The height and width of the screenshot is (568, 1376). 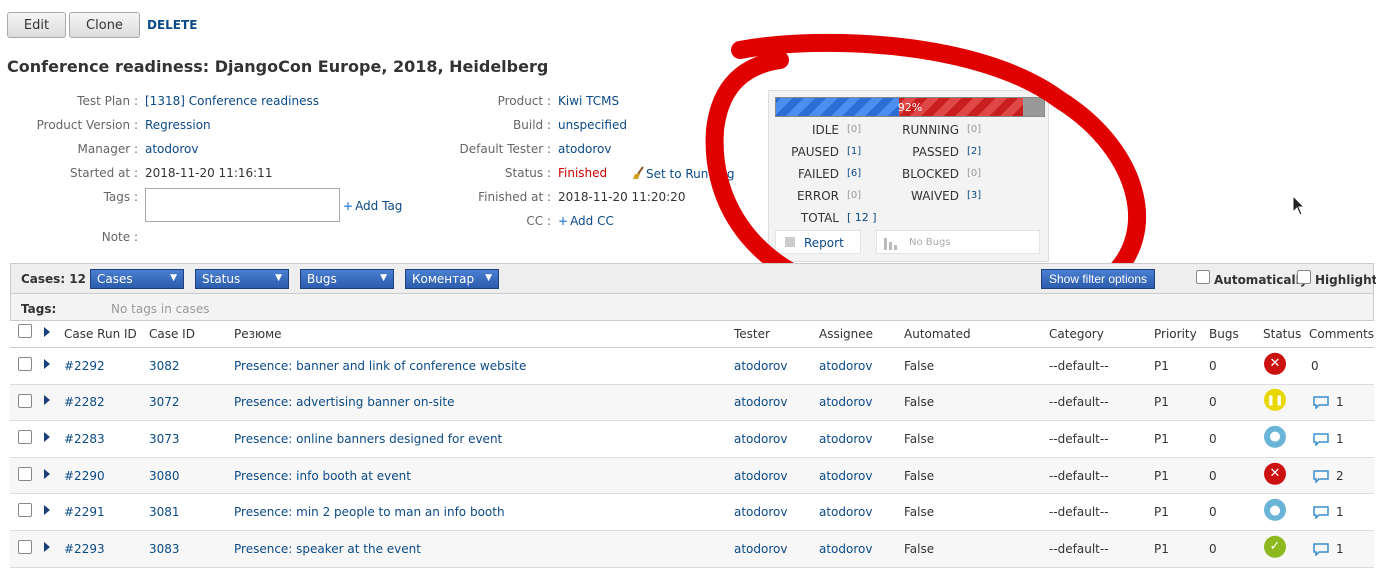 I want to click on build-link: unspecified, so click(x=592, y=125).